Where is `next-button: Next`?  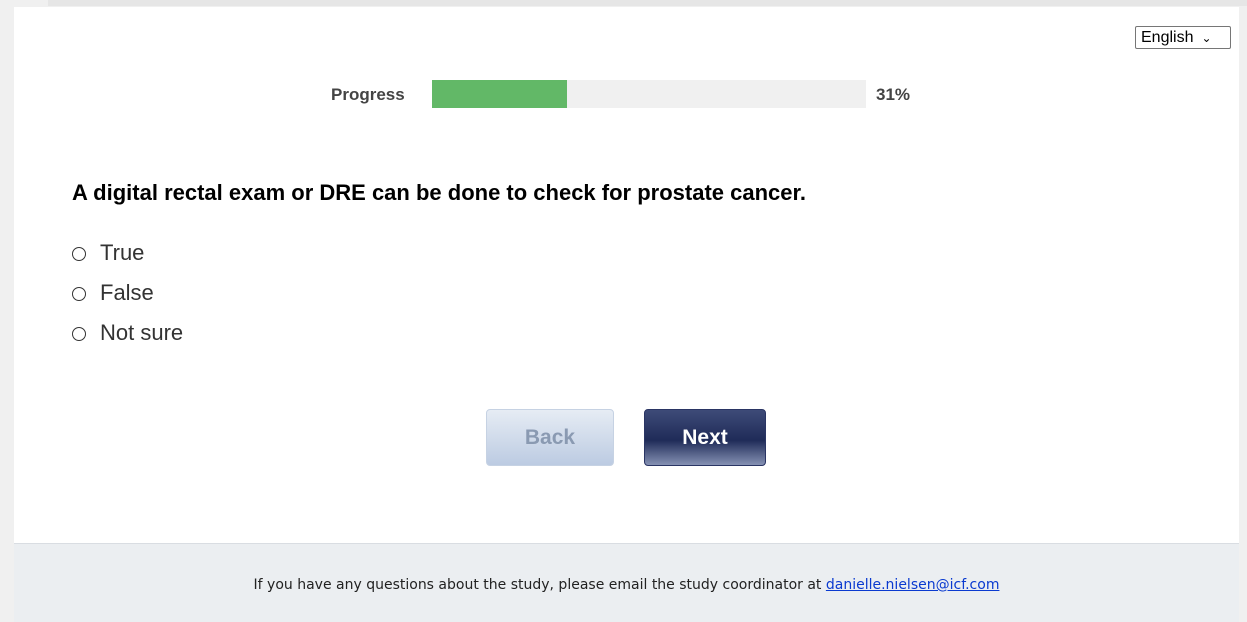 next-button: Next is located at coordinates (705, 437).